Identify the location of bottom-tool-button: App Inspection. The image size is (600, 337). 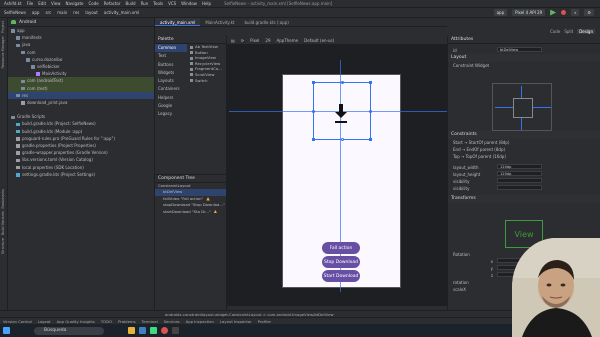
(200, 321).